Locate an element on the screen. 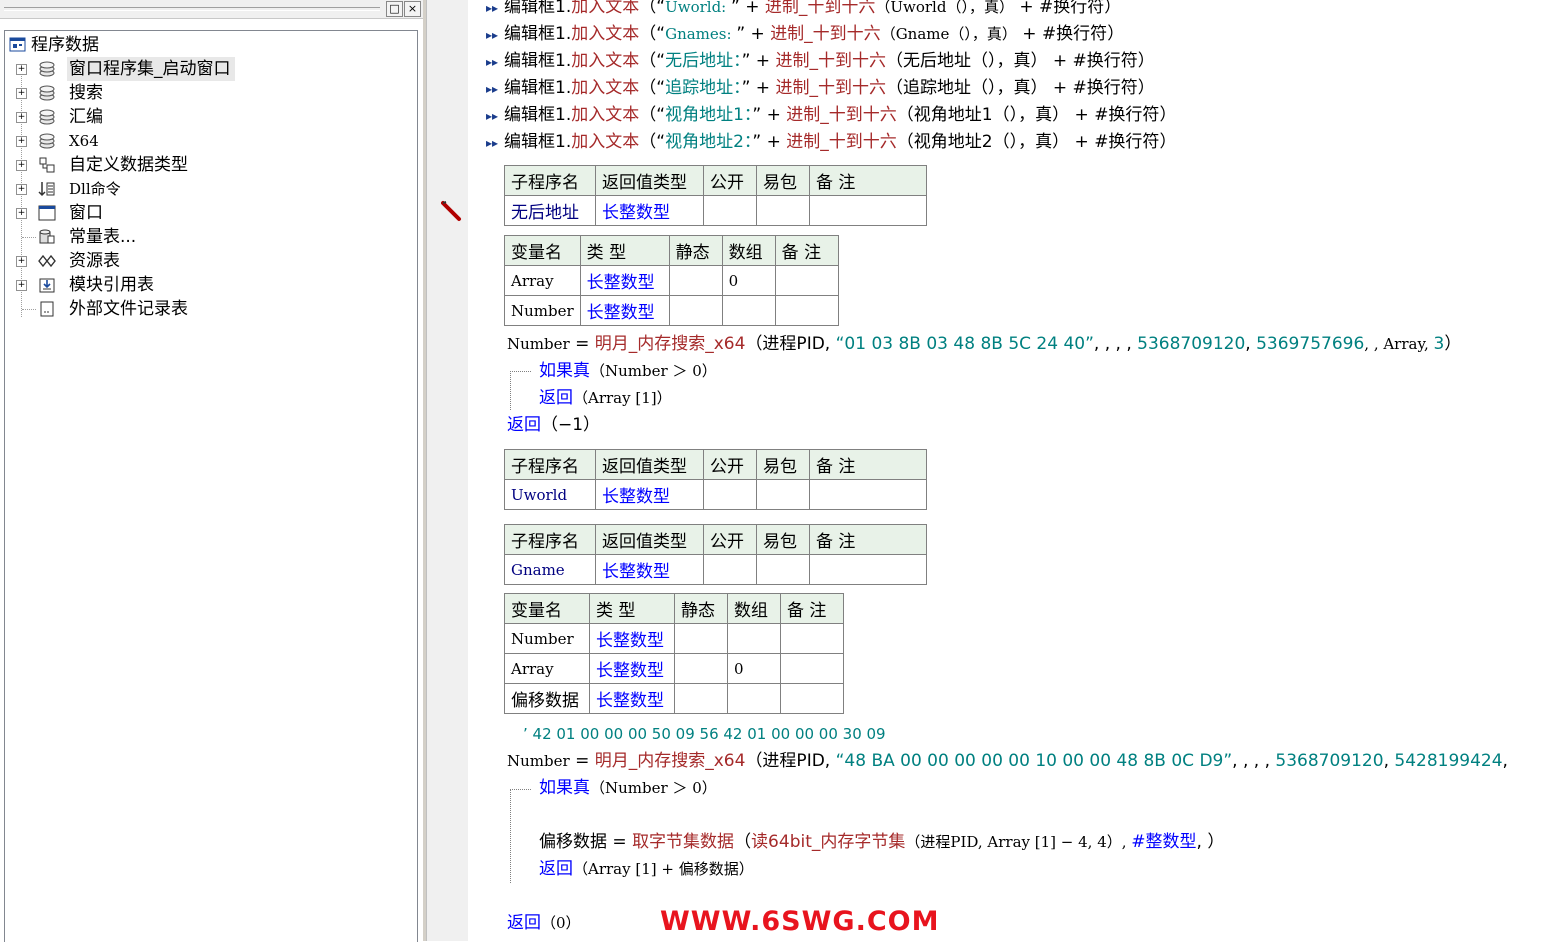 Image resolution: width=1553 pixels, height=942 pixels. close-button: × is located at coordinates (412, 9).